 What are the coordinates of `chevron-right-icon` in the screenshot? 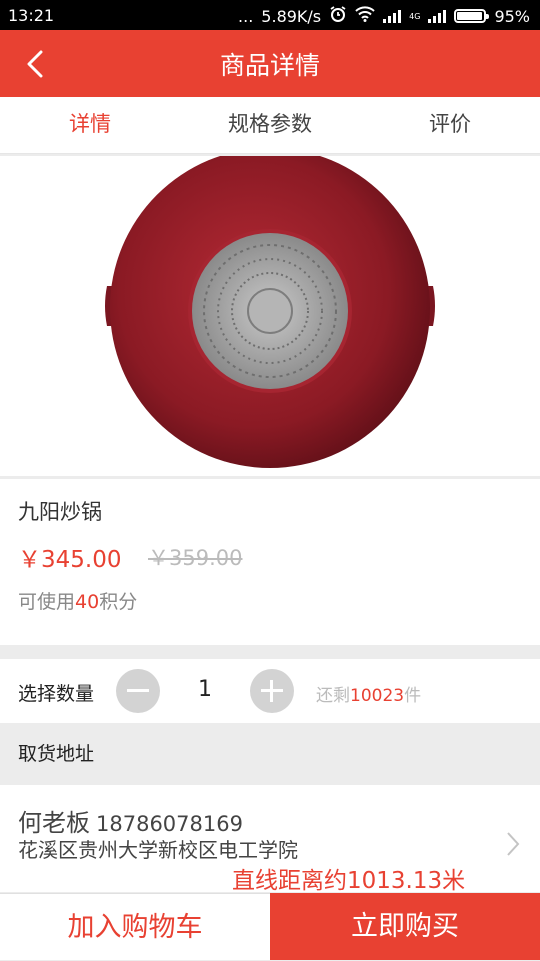 It's located at (513, 844).